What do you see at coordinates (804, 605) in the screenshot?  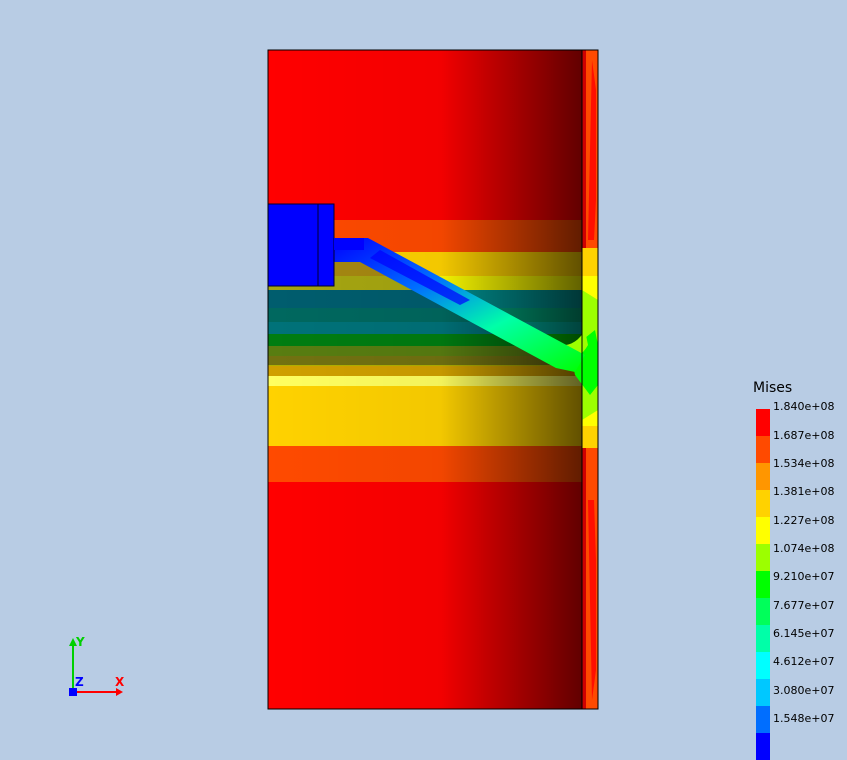 I see `legend-tick: 7.677e+07` at bounding box center [804, 605].